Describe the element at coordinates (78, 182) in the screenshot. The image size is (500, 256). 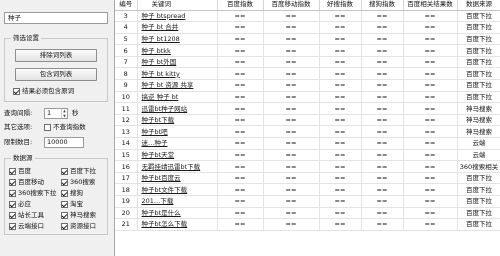
I see `source-360-search: 360搜索` at that location.